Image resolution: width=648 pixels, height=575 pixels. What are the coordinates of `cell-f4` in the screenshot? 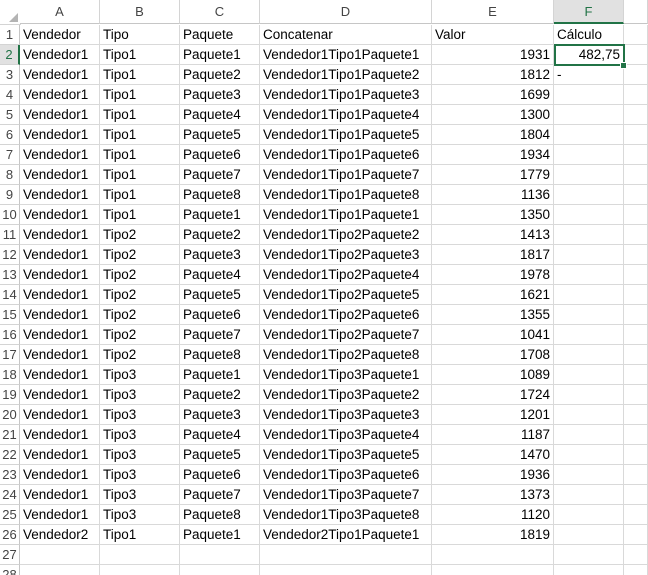 It's located at (589, 95).